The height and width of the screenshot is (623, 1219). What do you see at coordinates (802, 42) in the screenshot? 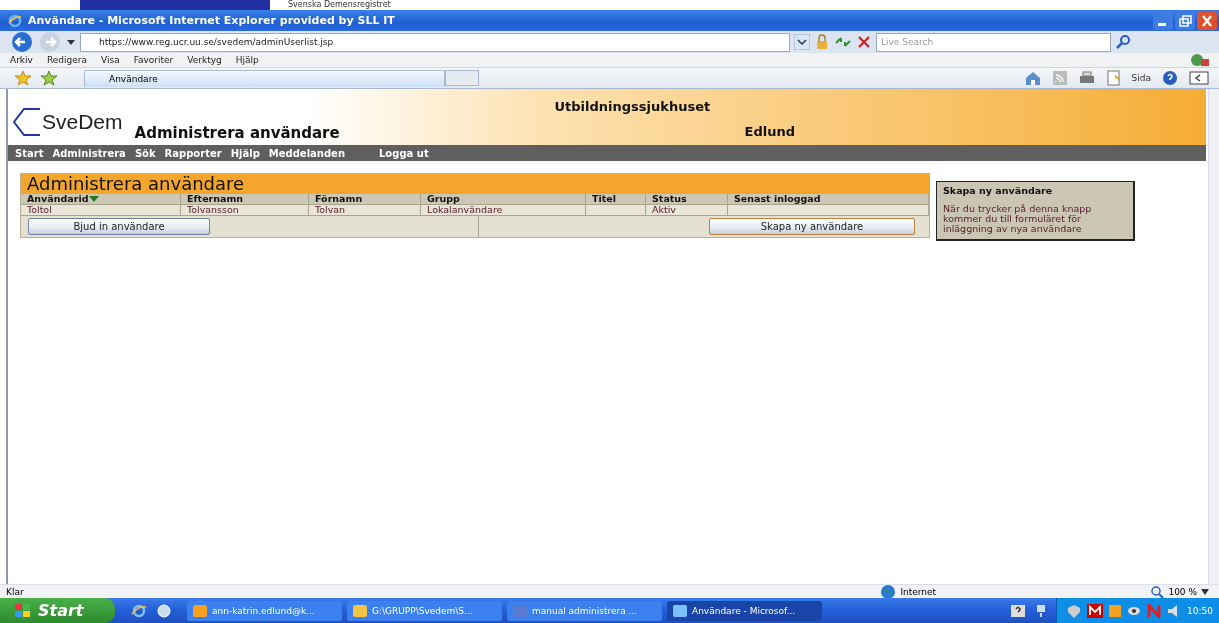
I see `dropdown-icon` at bounding box center [802, 42].